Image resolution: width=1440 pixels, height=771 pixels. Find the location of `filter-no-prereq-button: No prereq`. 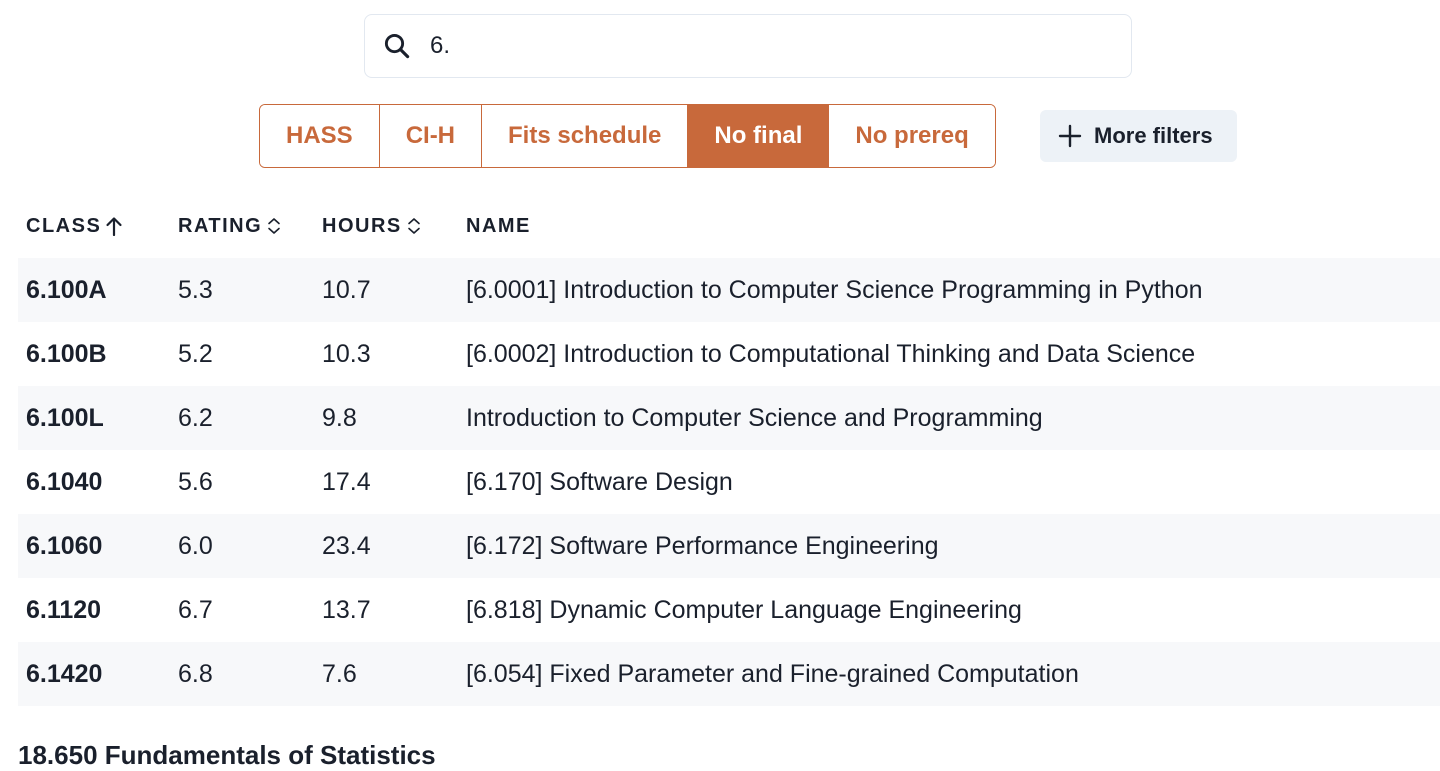

filter-no-prereq-button: No prereq is located at coordinates (912, 136).